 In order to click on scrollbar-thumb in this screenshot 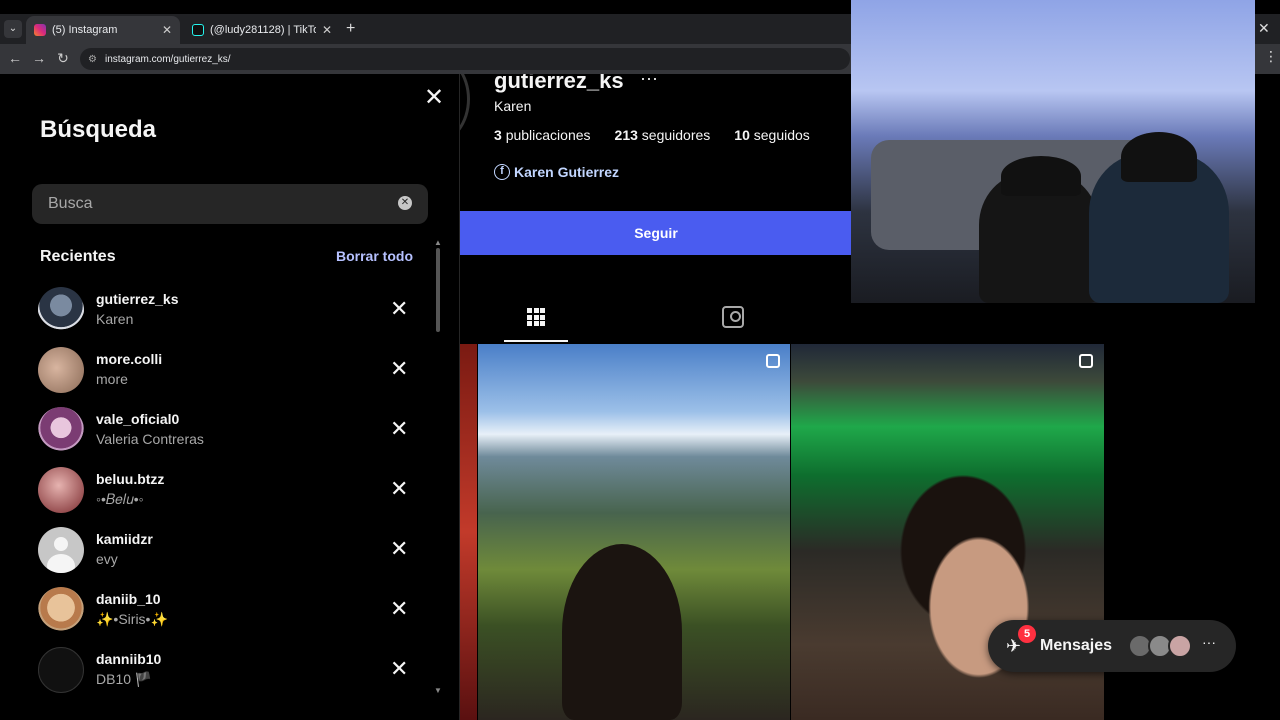, I will do `click(438, 290)`.